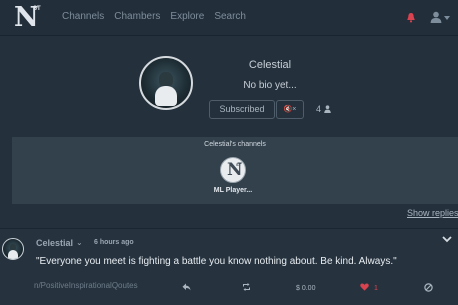  Describe the element at coordinates (37, 9) in the screenshot. I see `logo-superscript: ST` at that location.